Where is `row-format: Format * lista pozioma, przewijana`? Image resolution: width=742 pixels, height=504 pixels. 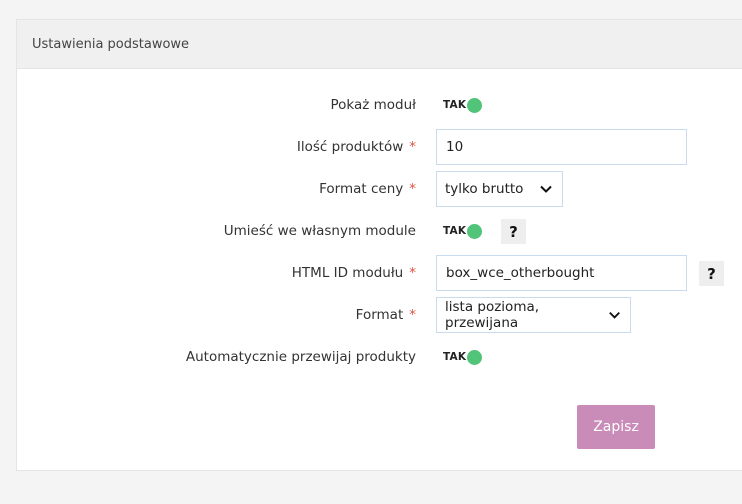 row-format: Format * lista pozioma, przewijana is located at coordinates (379, 315).